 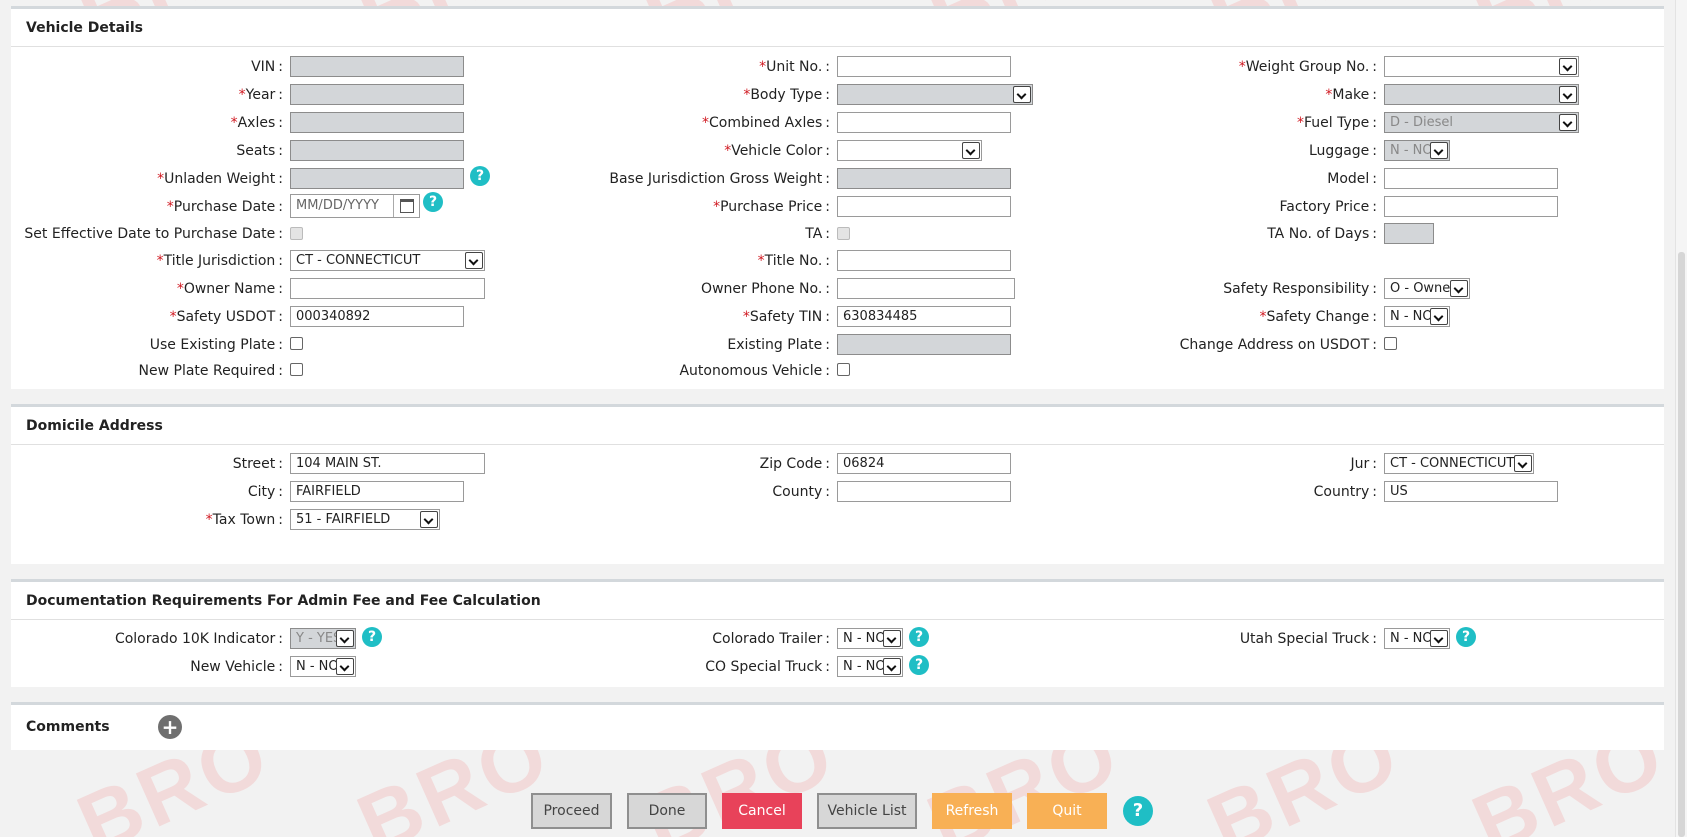 I want to click on change-address-usdot-checkbox, so click(x=1390, y=343).